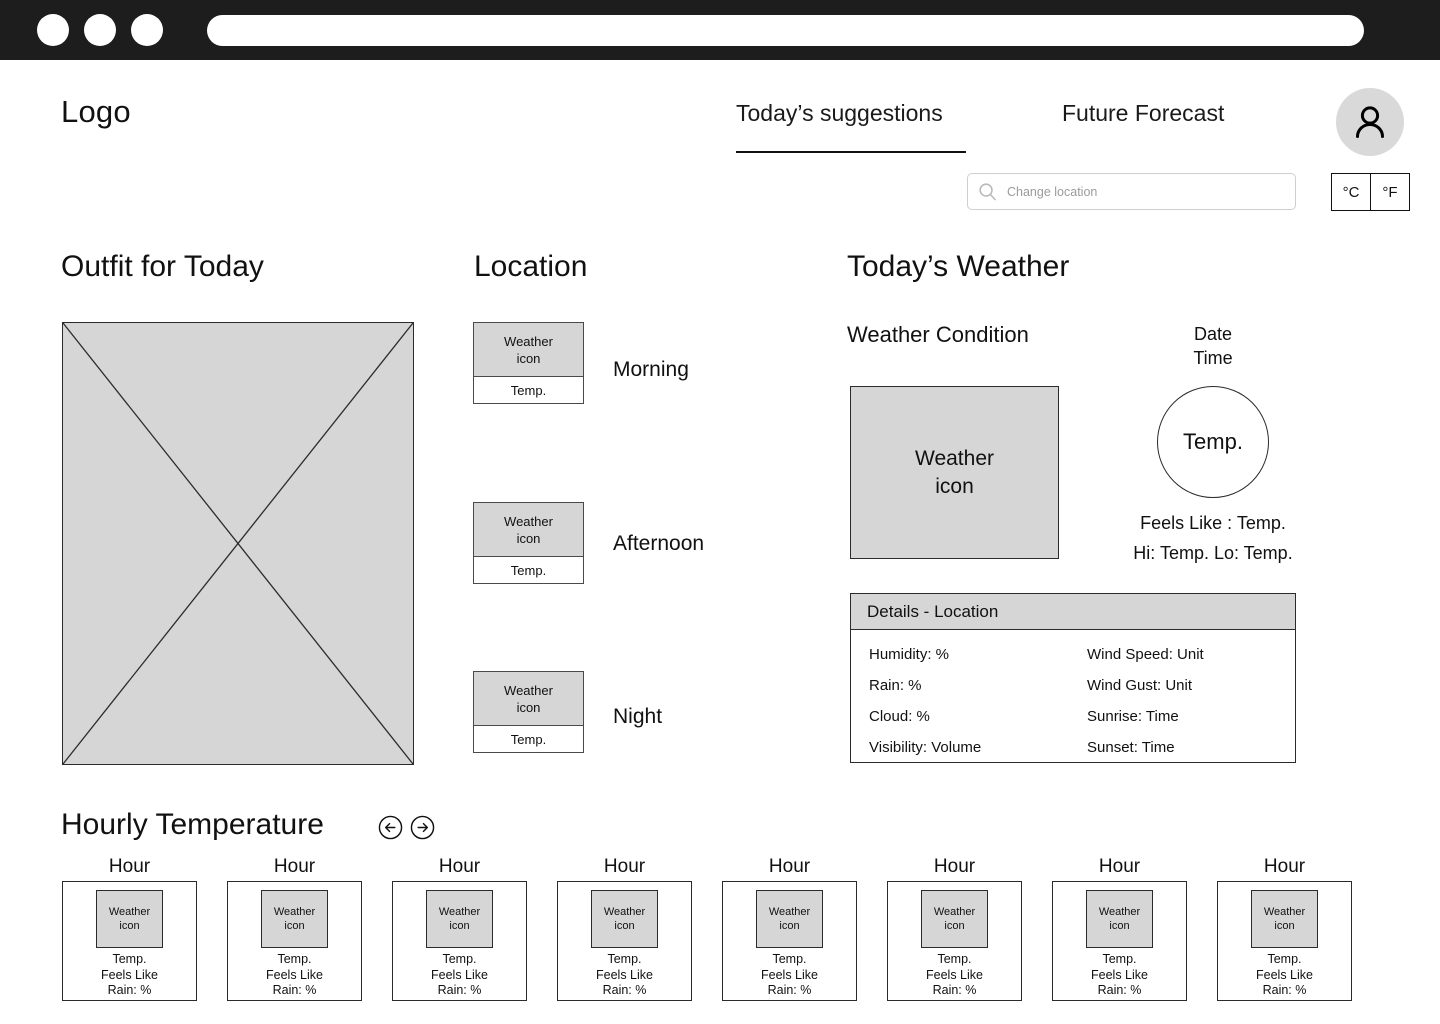 The height and width of the screenshot is (1024, 1440). I want to click on details-cell-left: Cloud: %, so click(899, 716).